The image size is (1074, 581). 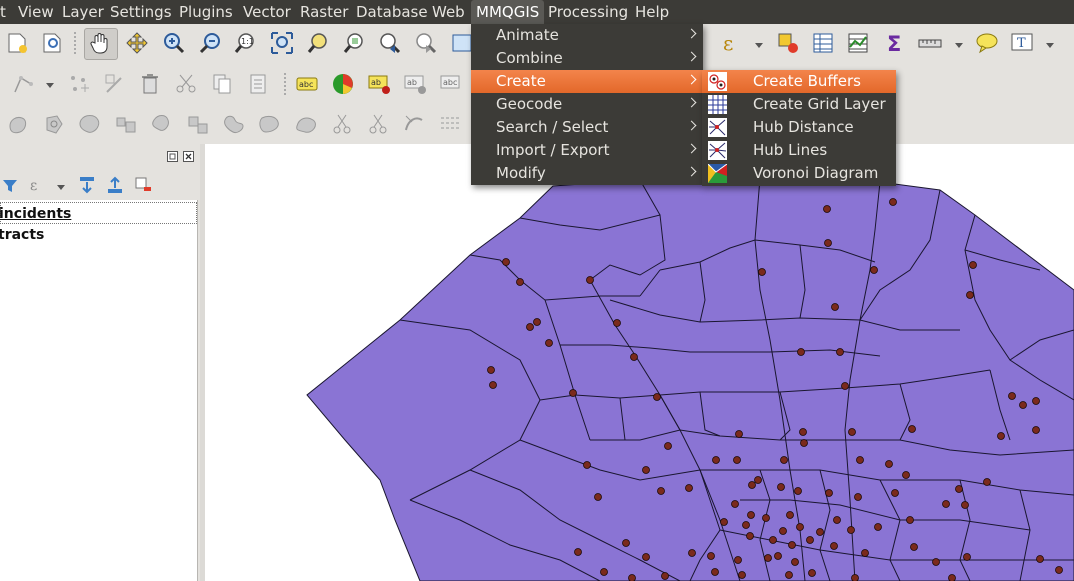 What do you see at coordinates (37, 185) in the screenshot?
I see `filter-expression-icon: ε` at bounding box center [37, 185].